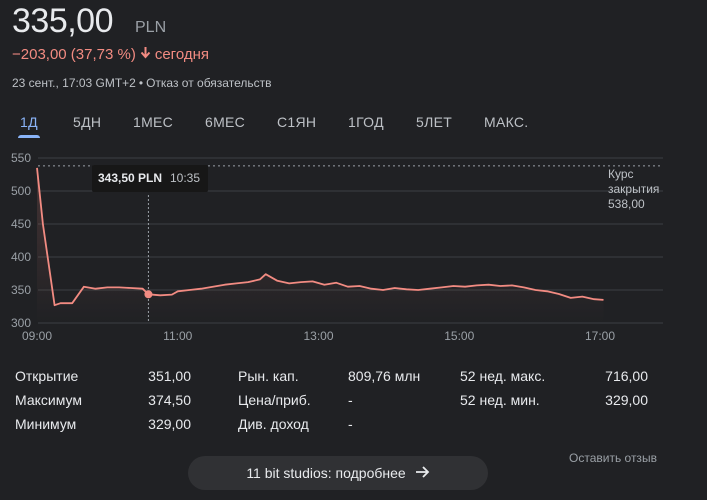  I want to click on stat-value-52w-high: 716,00, so click(626, 376).